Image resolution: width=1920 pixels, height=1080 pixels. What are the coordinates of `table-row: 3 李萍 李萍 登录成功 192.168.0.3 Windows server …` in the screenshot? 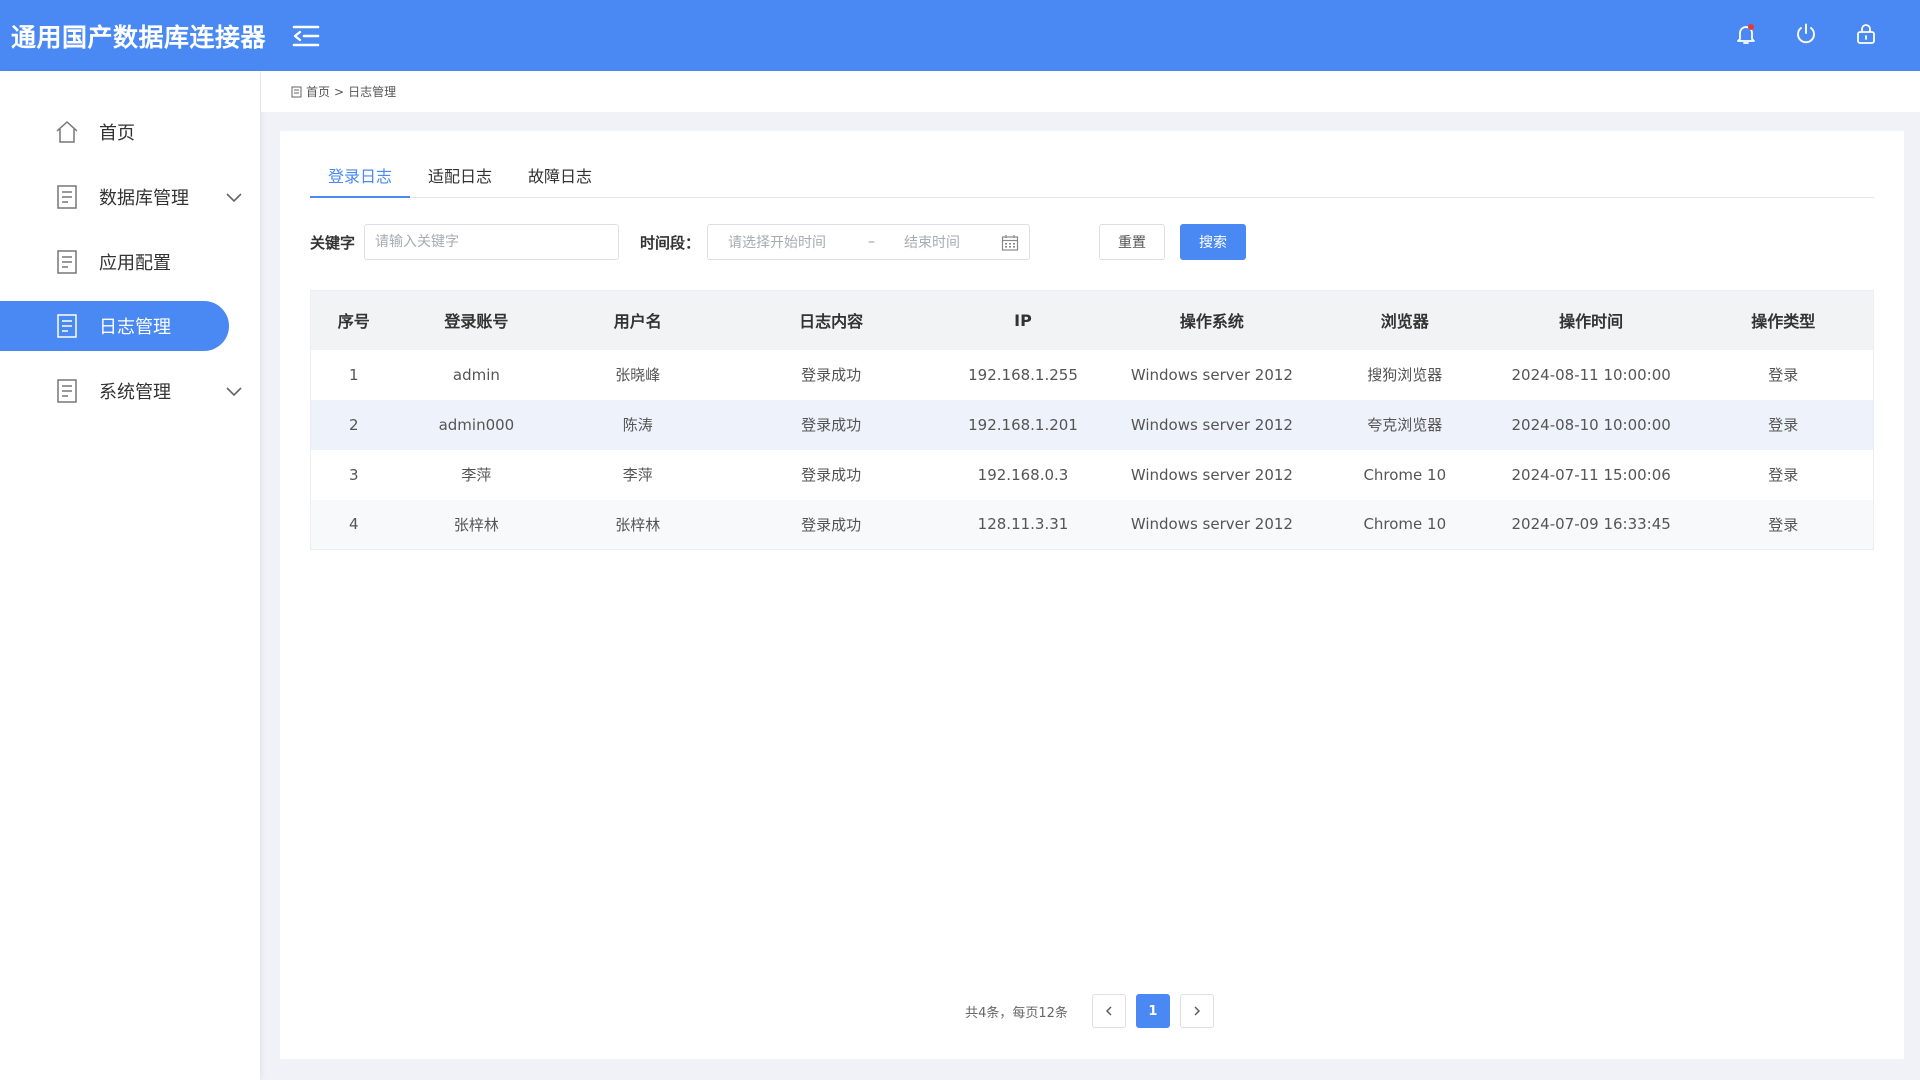 It's located at (1092, 475).